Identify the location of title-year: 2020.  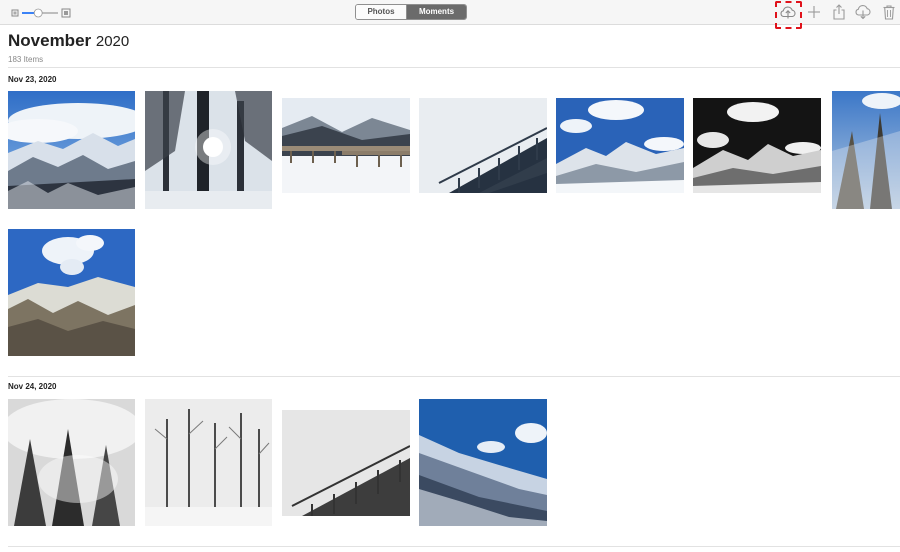
(112, 41).